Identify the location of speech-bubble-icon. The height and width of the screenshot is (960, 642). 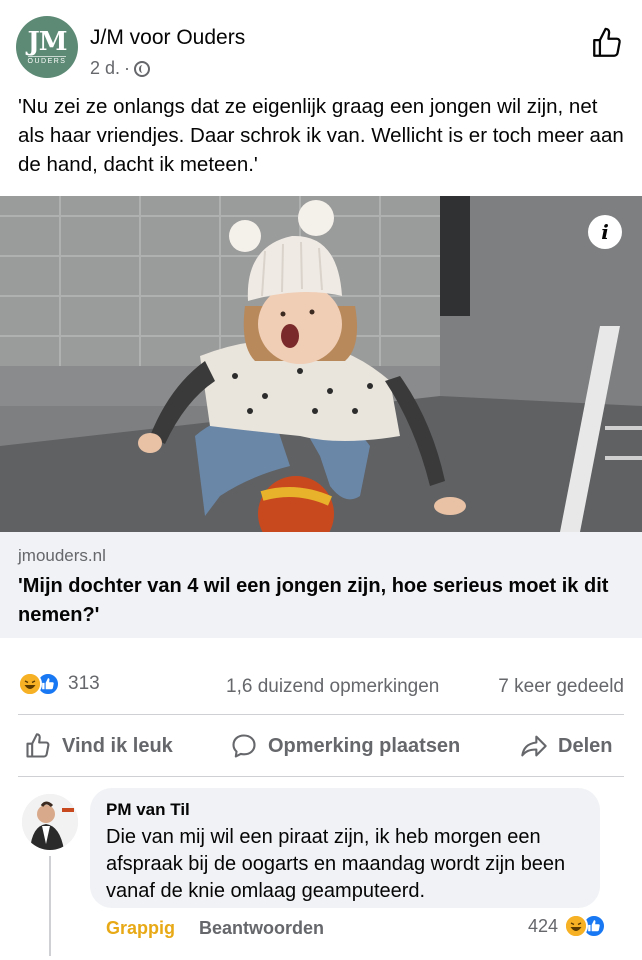
(244, 746).